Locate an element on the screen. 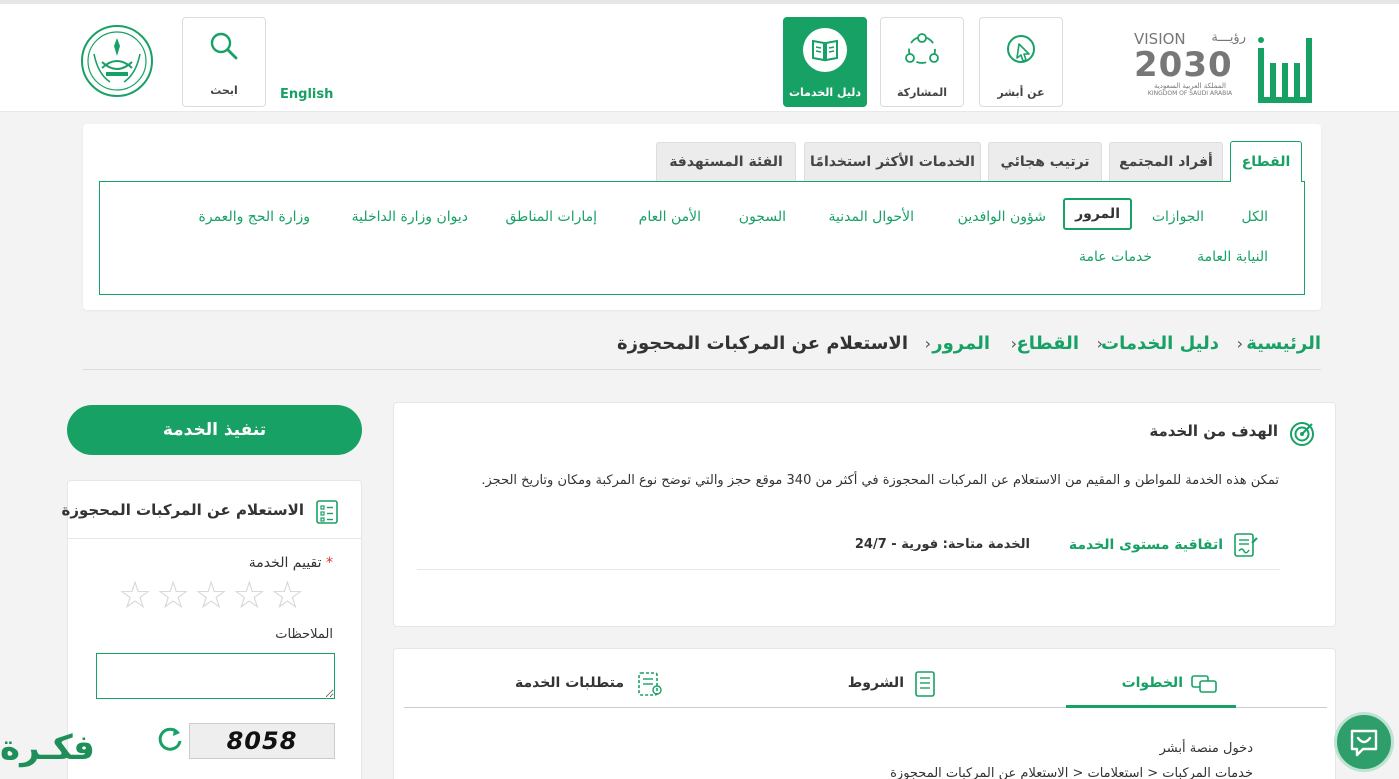 This screenshot has width=1399, height=779. rating-label-wrap: تقييم الخدمة * is located at coordinates (291, 563).